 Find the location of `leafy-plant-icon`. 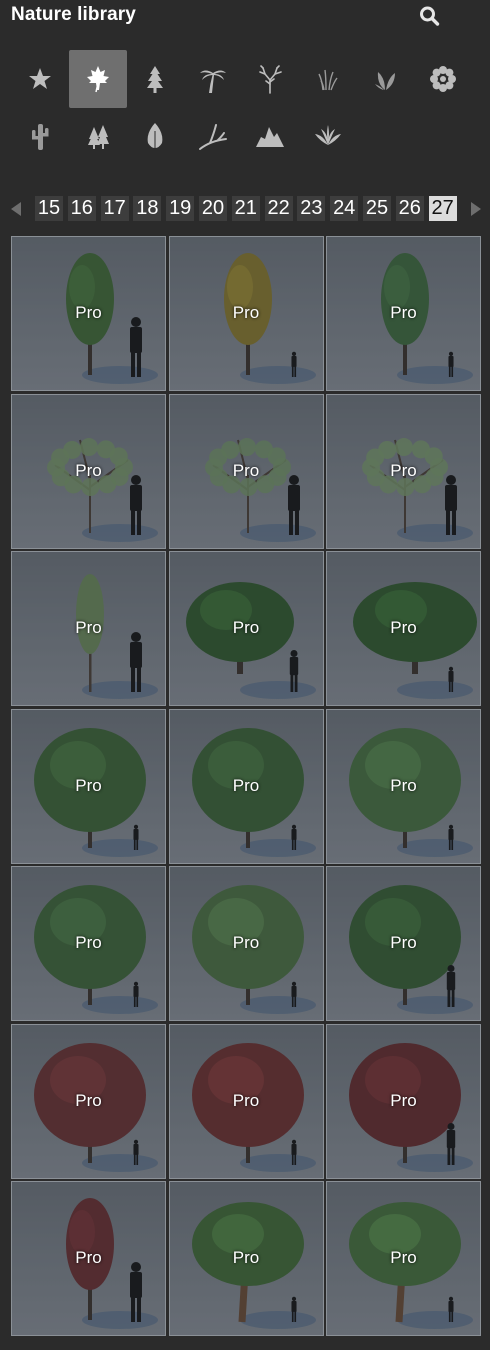

leafy-plant-icon is located at coordinates (385, 81).